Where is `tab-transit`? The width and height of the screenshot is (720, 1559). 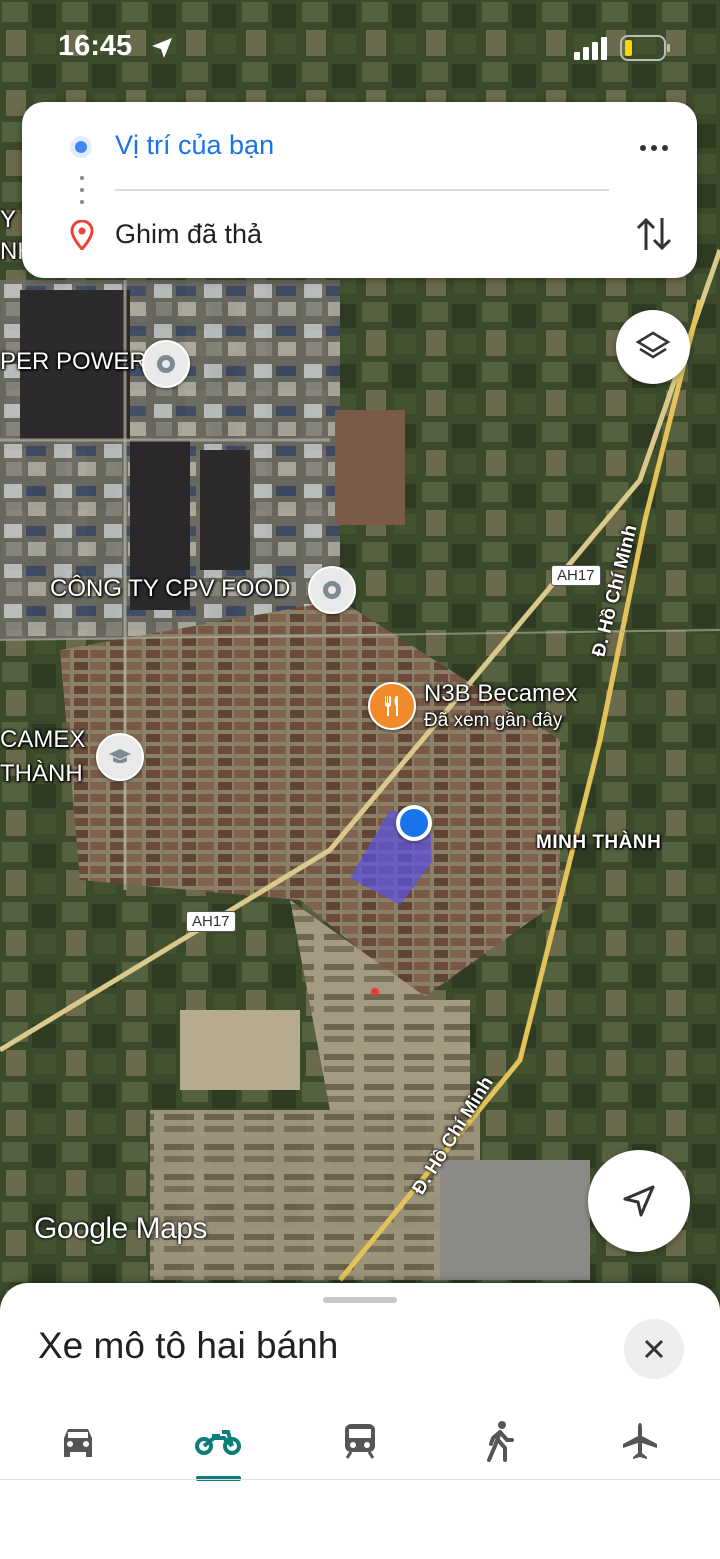
tab-transit is located at coordinates (360, 1441).